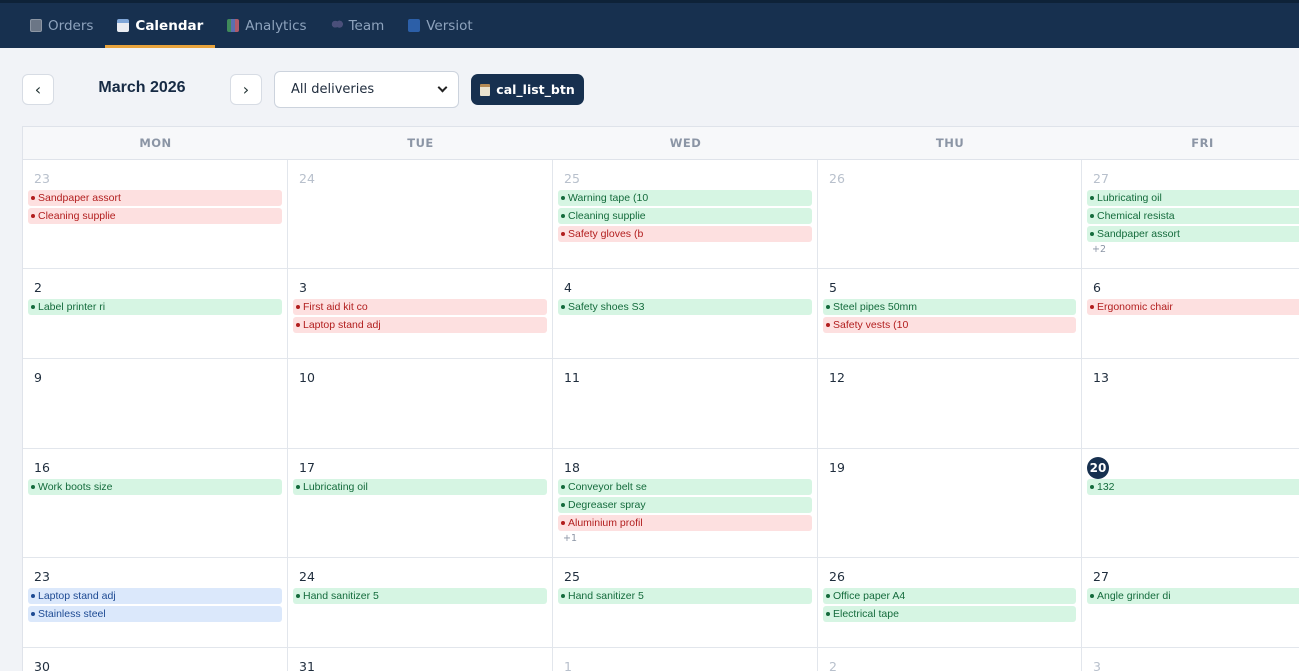 The width and height of the screenshot is (1299, 671). Describe the element at coordinates (950, 403) in the screenshot. I see `calendar-day-cell: 12` at that location.